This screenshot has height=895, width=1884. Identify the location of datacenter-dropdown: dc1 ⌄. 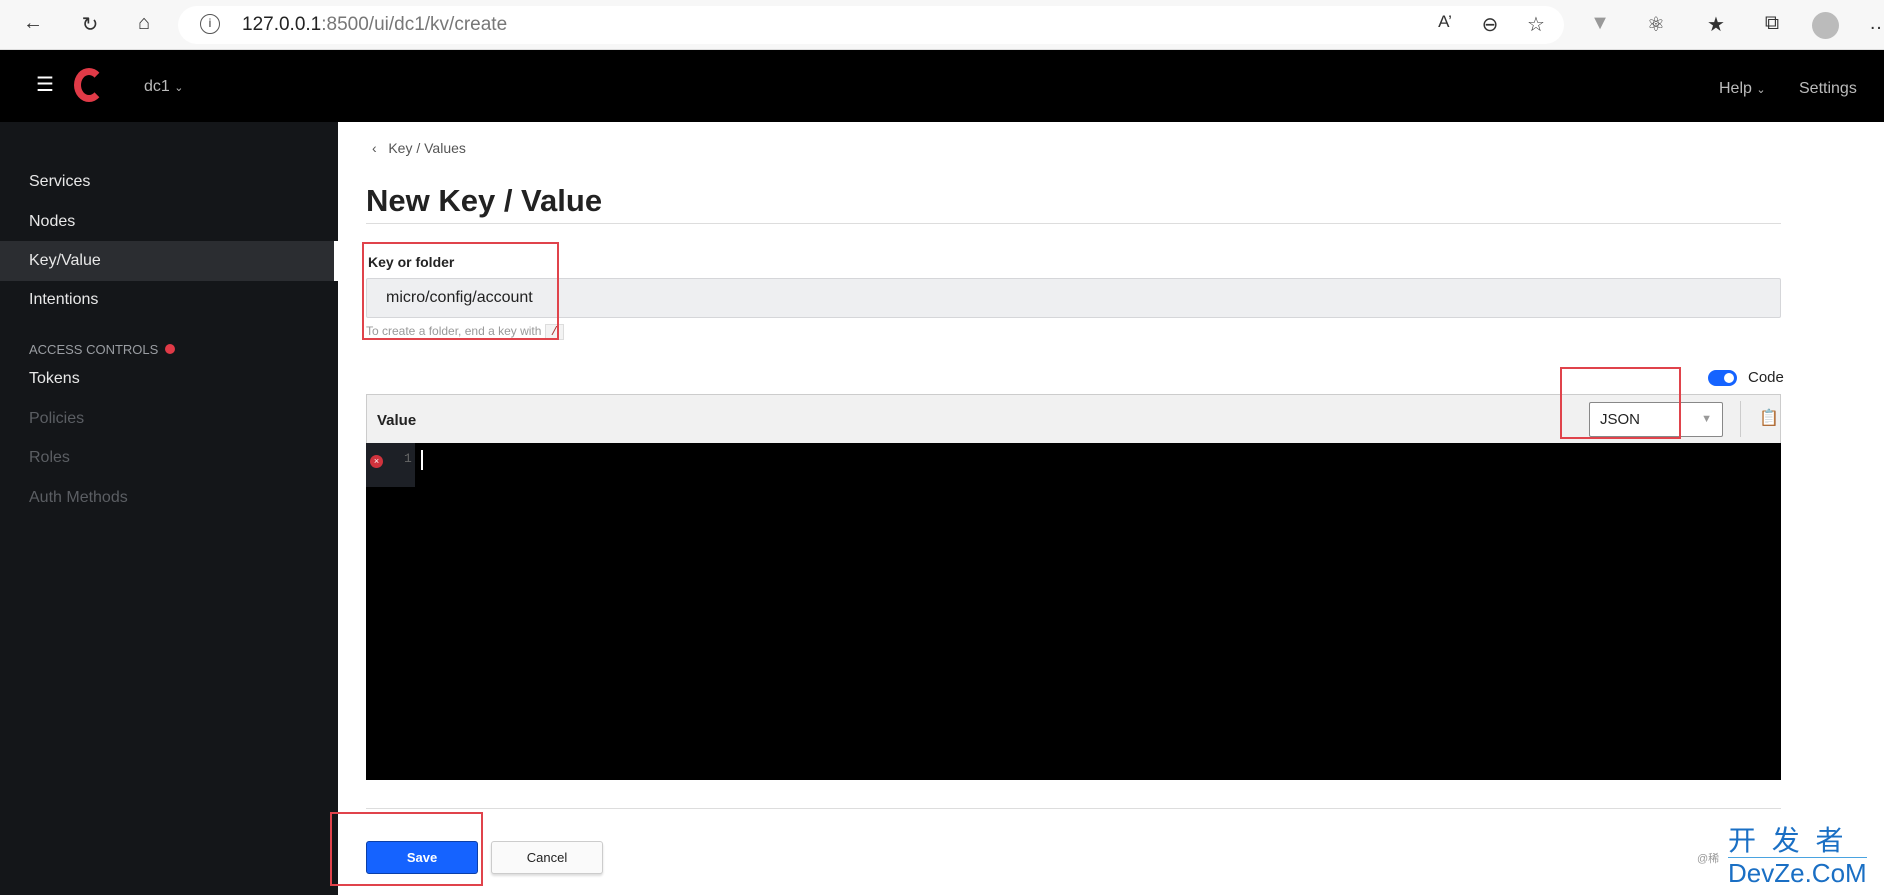
(163, 87).